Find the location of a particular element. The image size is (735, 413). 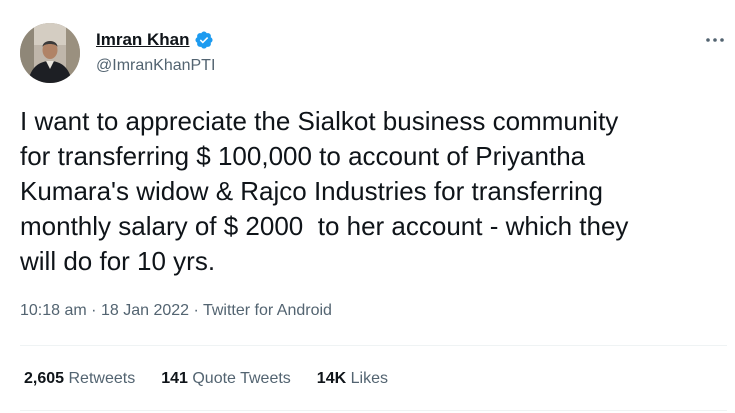

author-handle: @ImranKhanPTI is located at coordinates (155, 66).